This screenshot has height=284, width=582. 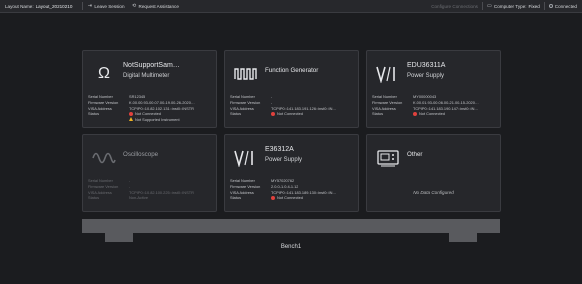 I want to click on help-icon: ⟲, so click(x=134, y=5).